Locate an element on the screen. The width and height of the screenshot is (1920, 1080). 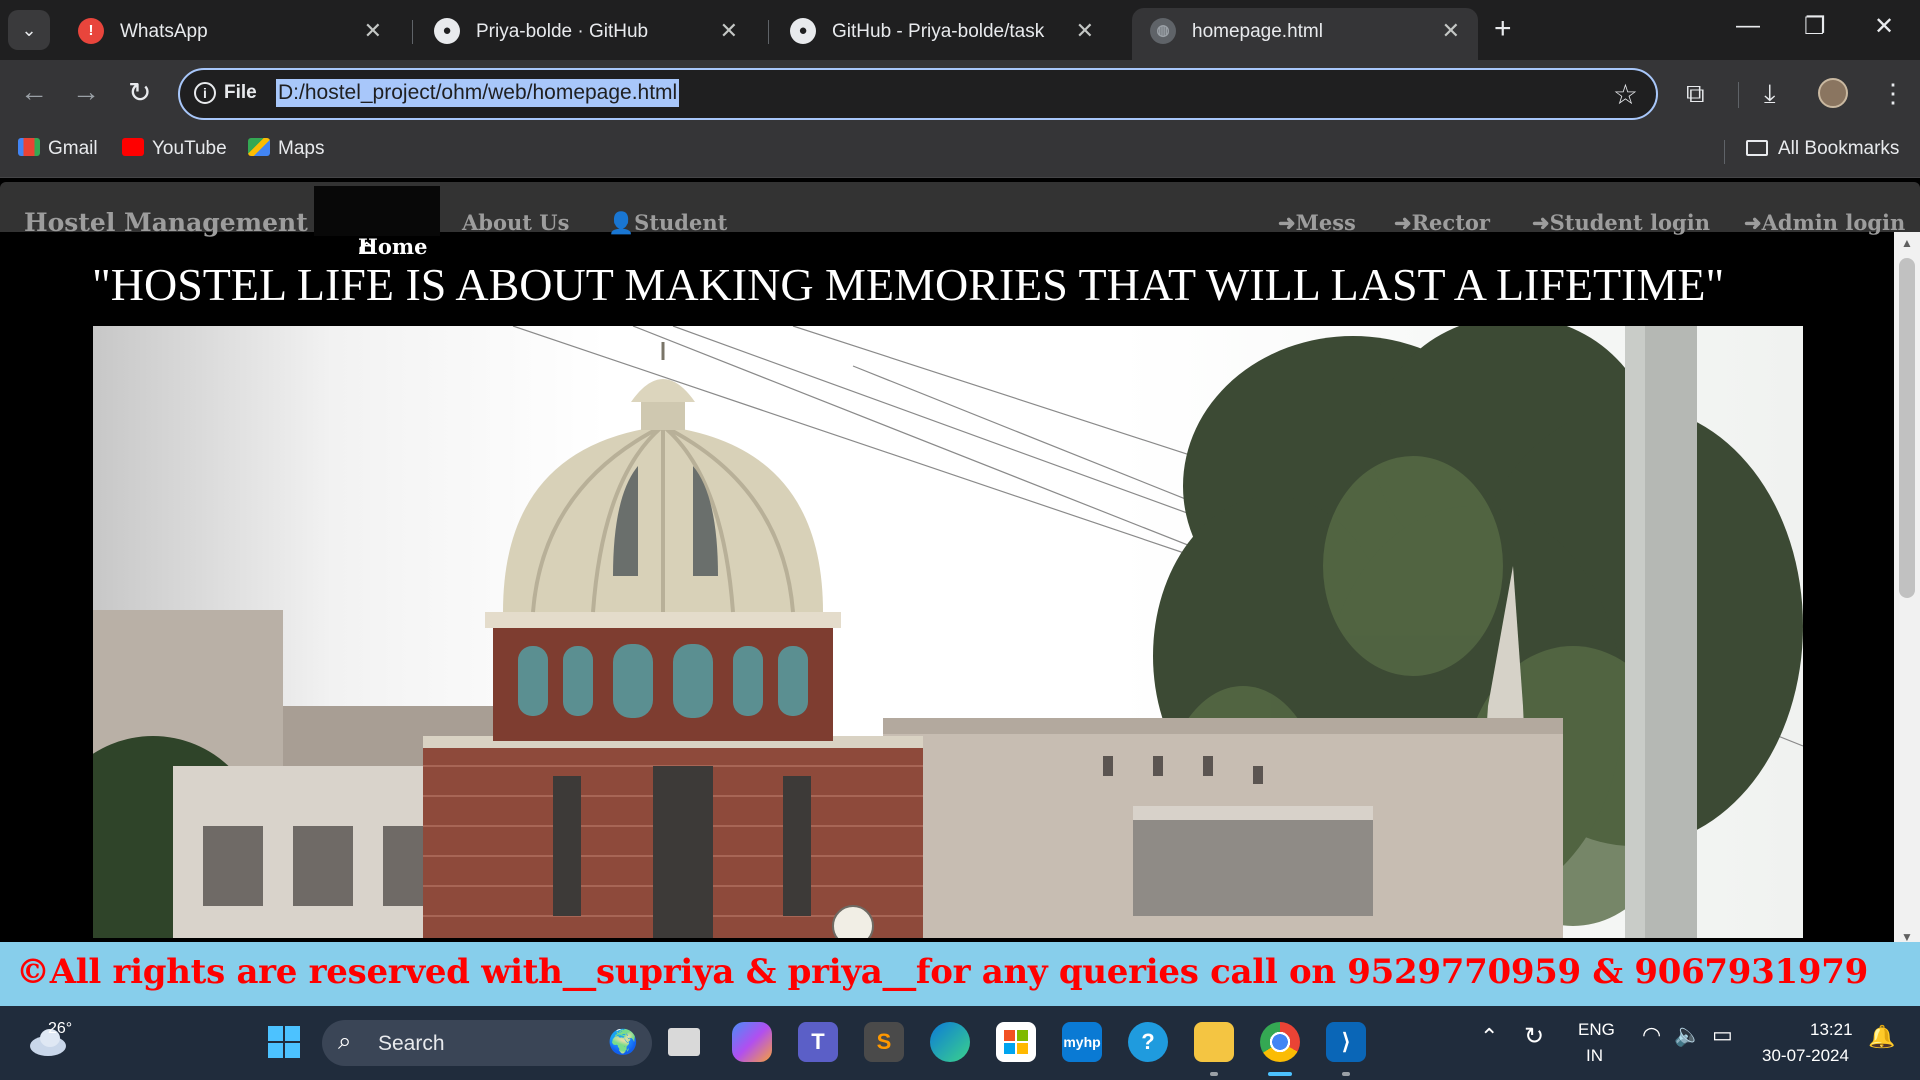
sync-icon: ↻ is located at coordinates (1534, 1036).